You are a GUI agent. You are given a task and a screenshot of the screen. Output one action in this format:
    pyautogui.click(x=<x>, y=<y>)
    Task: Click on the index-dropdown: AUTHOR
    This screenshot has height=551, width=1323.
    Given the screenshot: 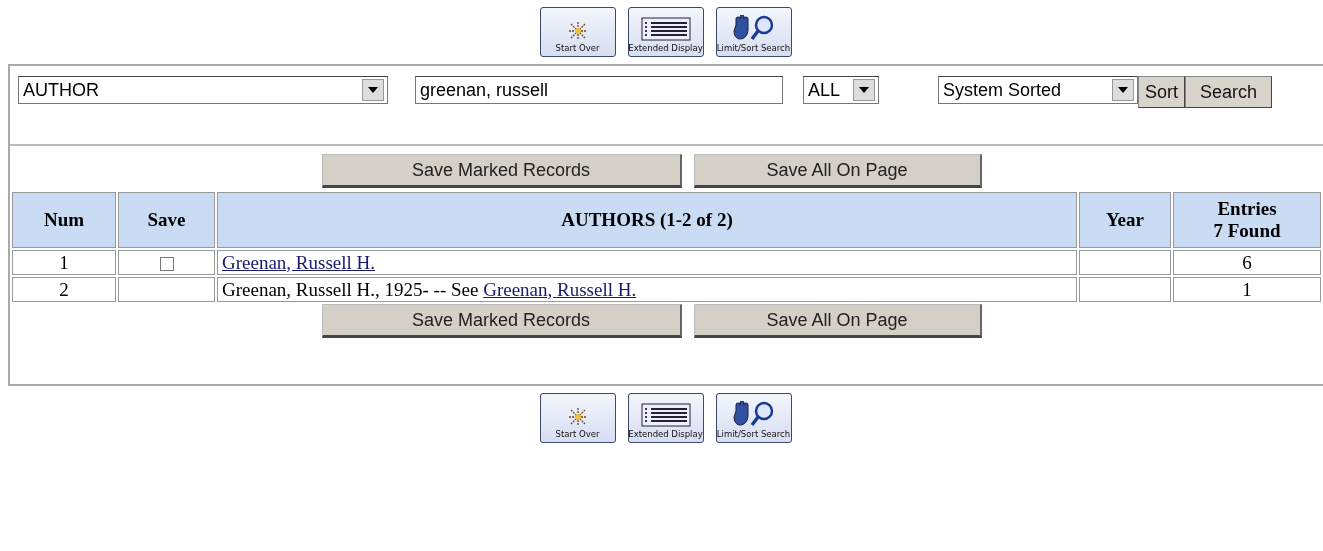 What is the action you would take?
    pyautogui.click(x=203, y=90)
    